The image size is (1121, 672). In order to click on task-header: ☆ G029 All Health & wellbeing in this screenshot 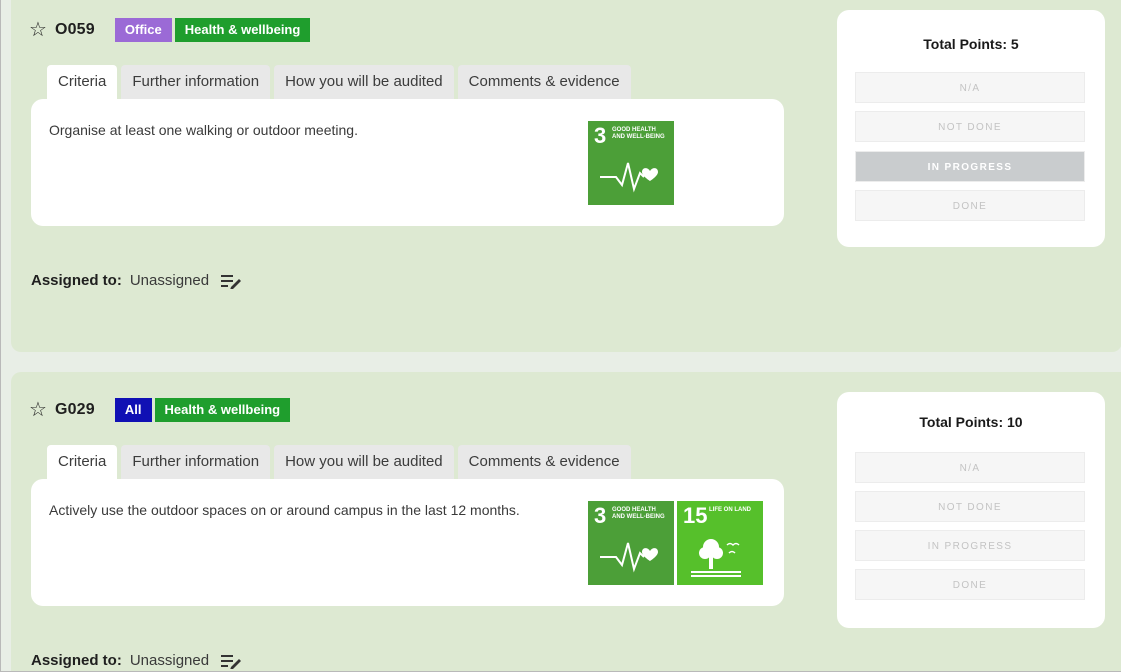, I will do `click(161, 410)`.